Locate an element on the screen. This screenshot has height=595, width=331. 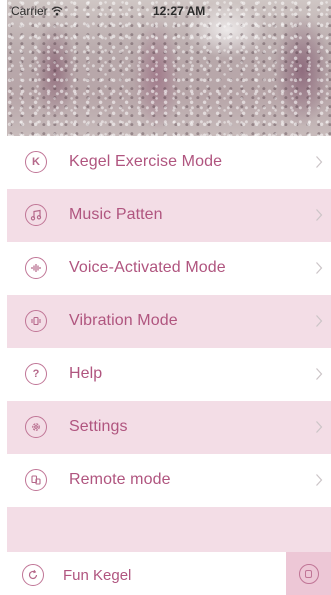
menu-item-vibration: Vibration Mode is located at coordinates (169, 321).